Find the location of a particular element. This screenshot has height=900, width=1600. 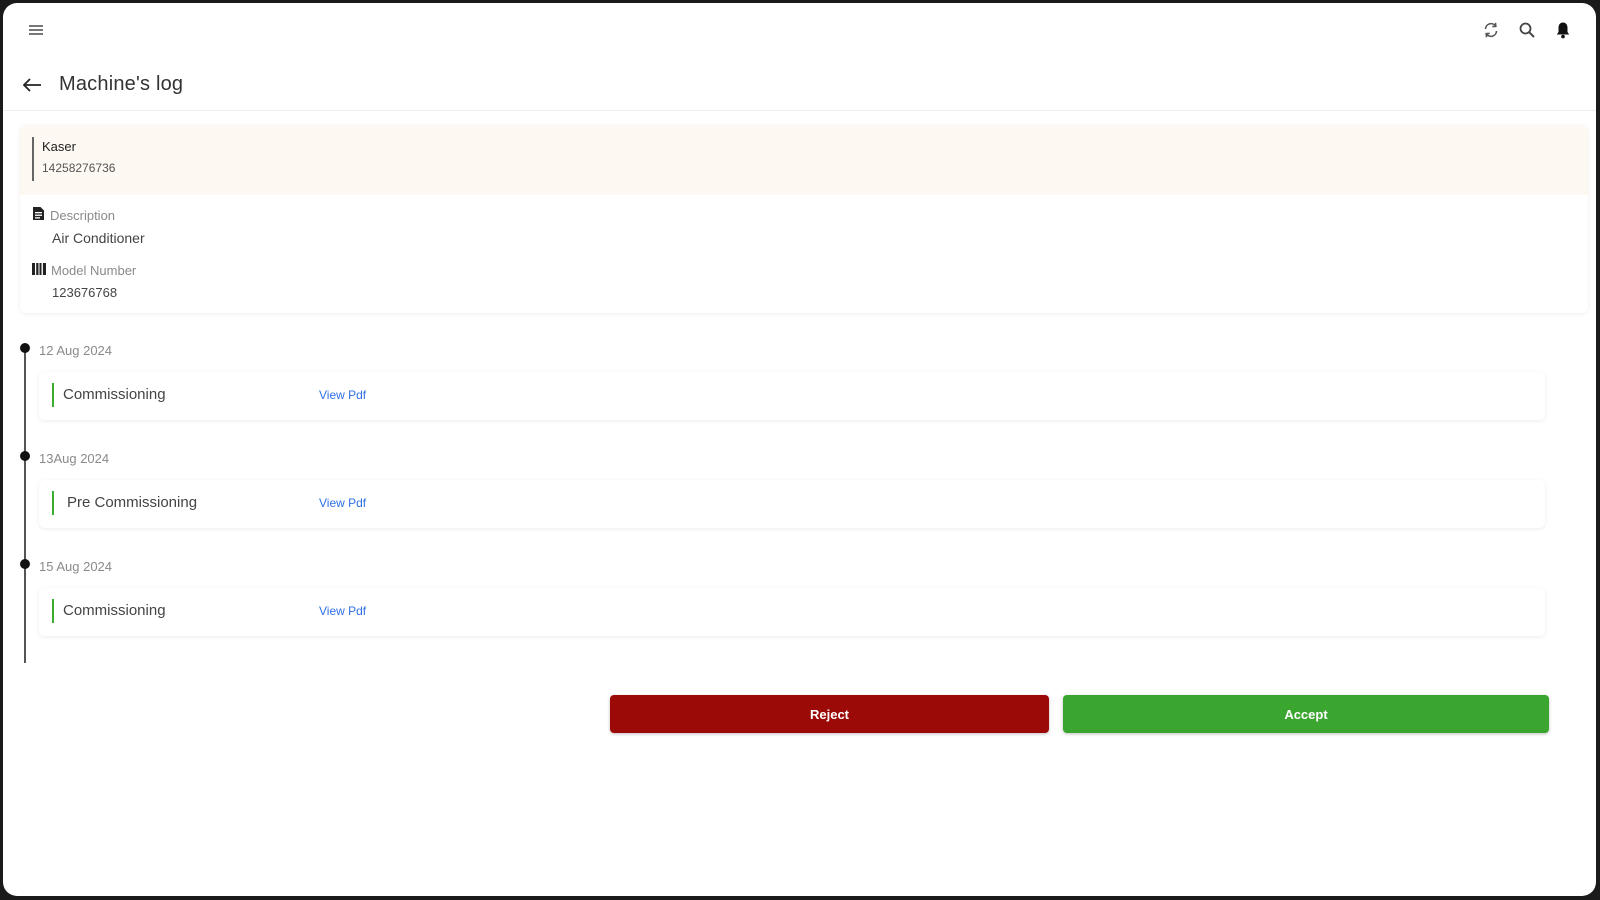

machine-name: Kaser is located at coordinates (59, 146).